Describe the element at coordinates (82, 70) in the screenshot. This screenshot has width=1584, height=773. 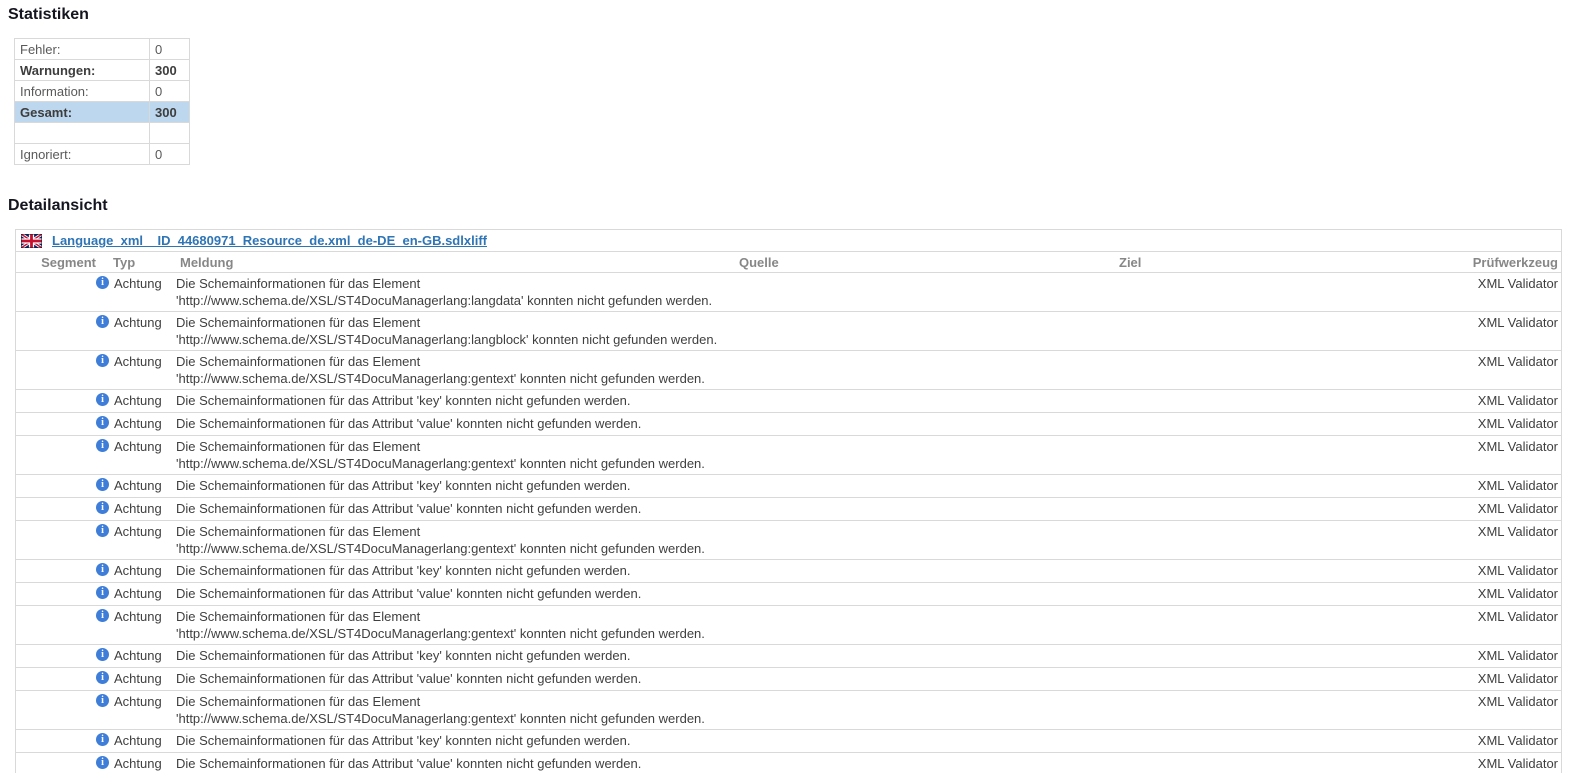
I see `stats-label: Warnungen:` at that location.